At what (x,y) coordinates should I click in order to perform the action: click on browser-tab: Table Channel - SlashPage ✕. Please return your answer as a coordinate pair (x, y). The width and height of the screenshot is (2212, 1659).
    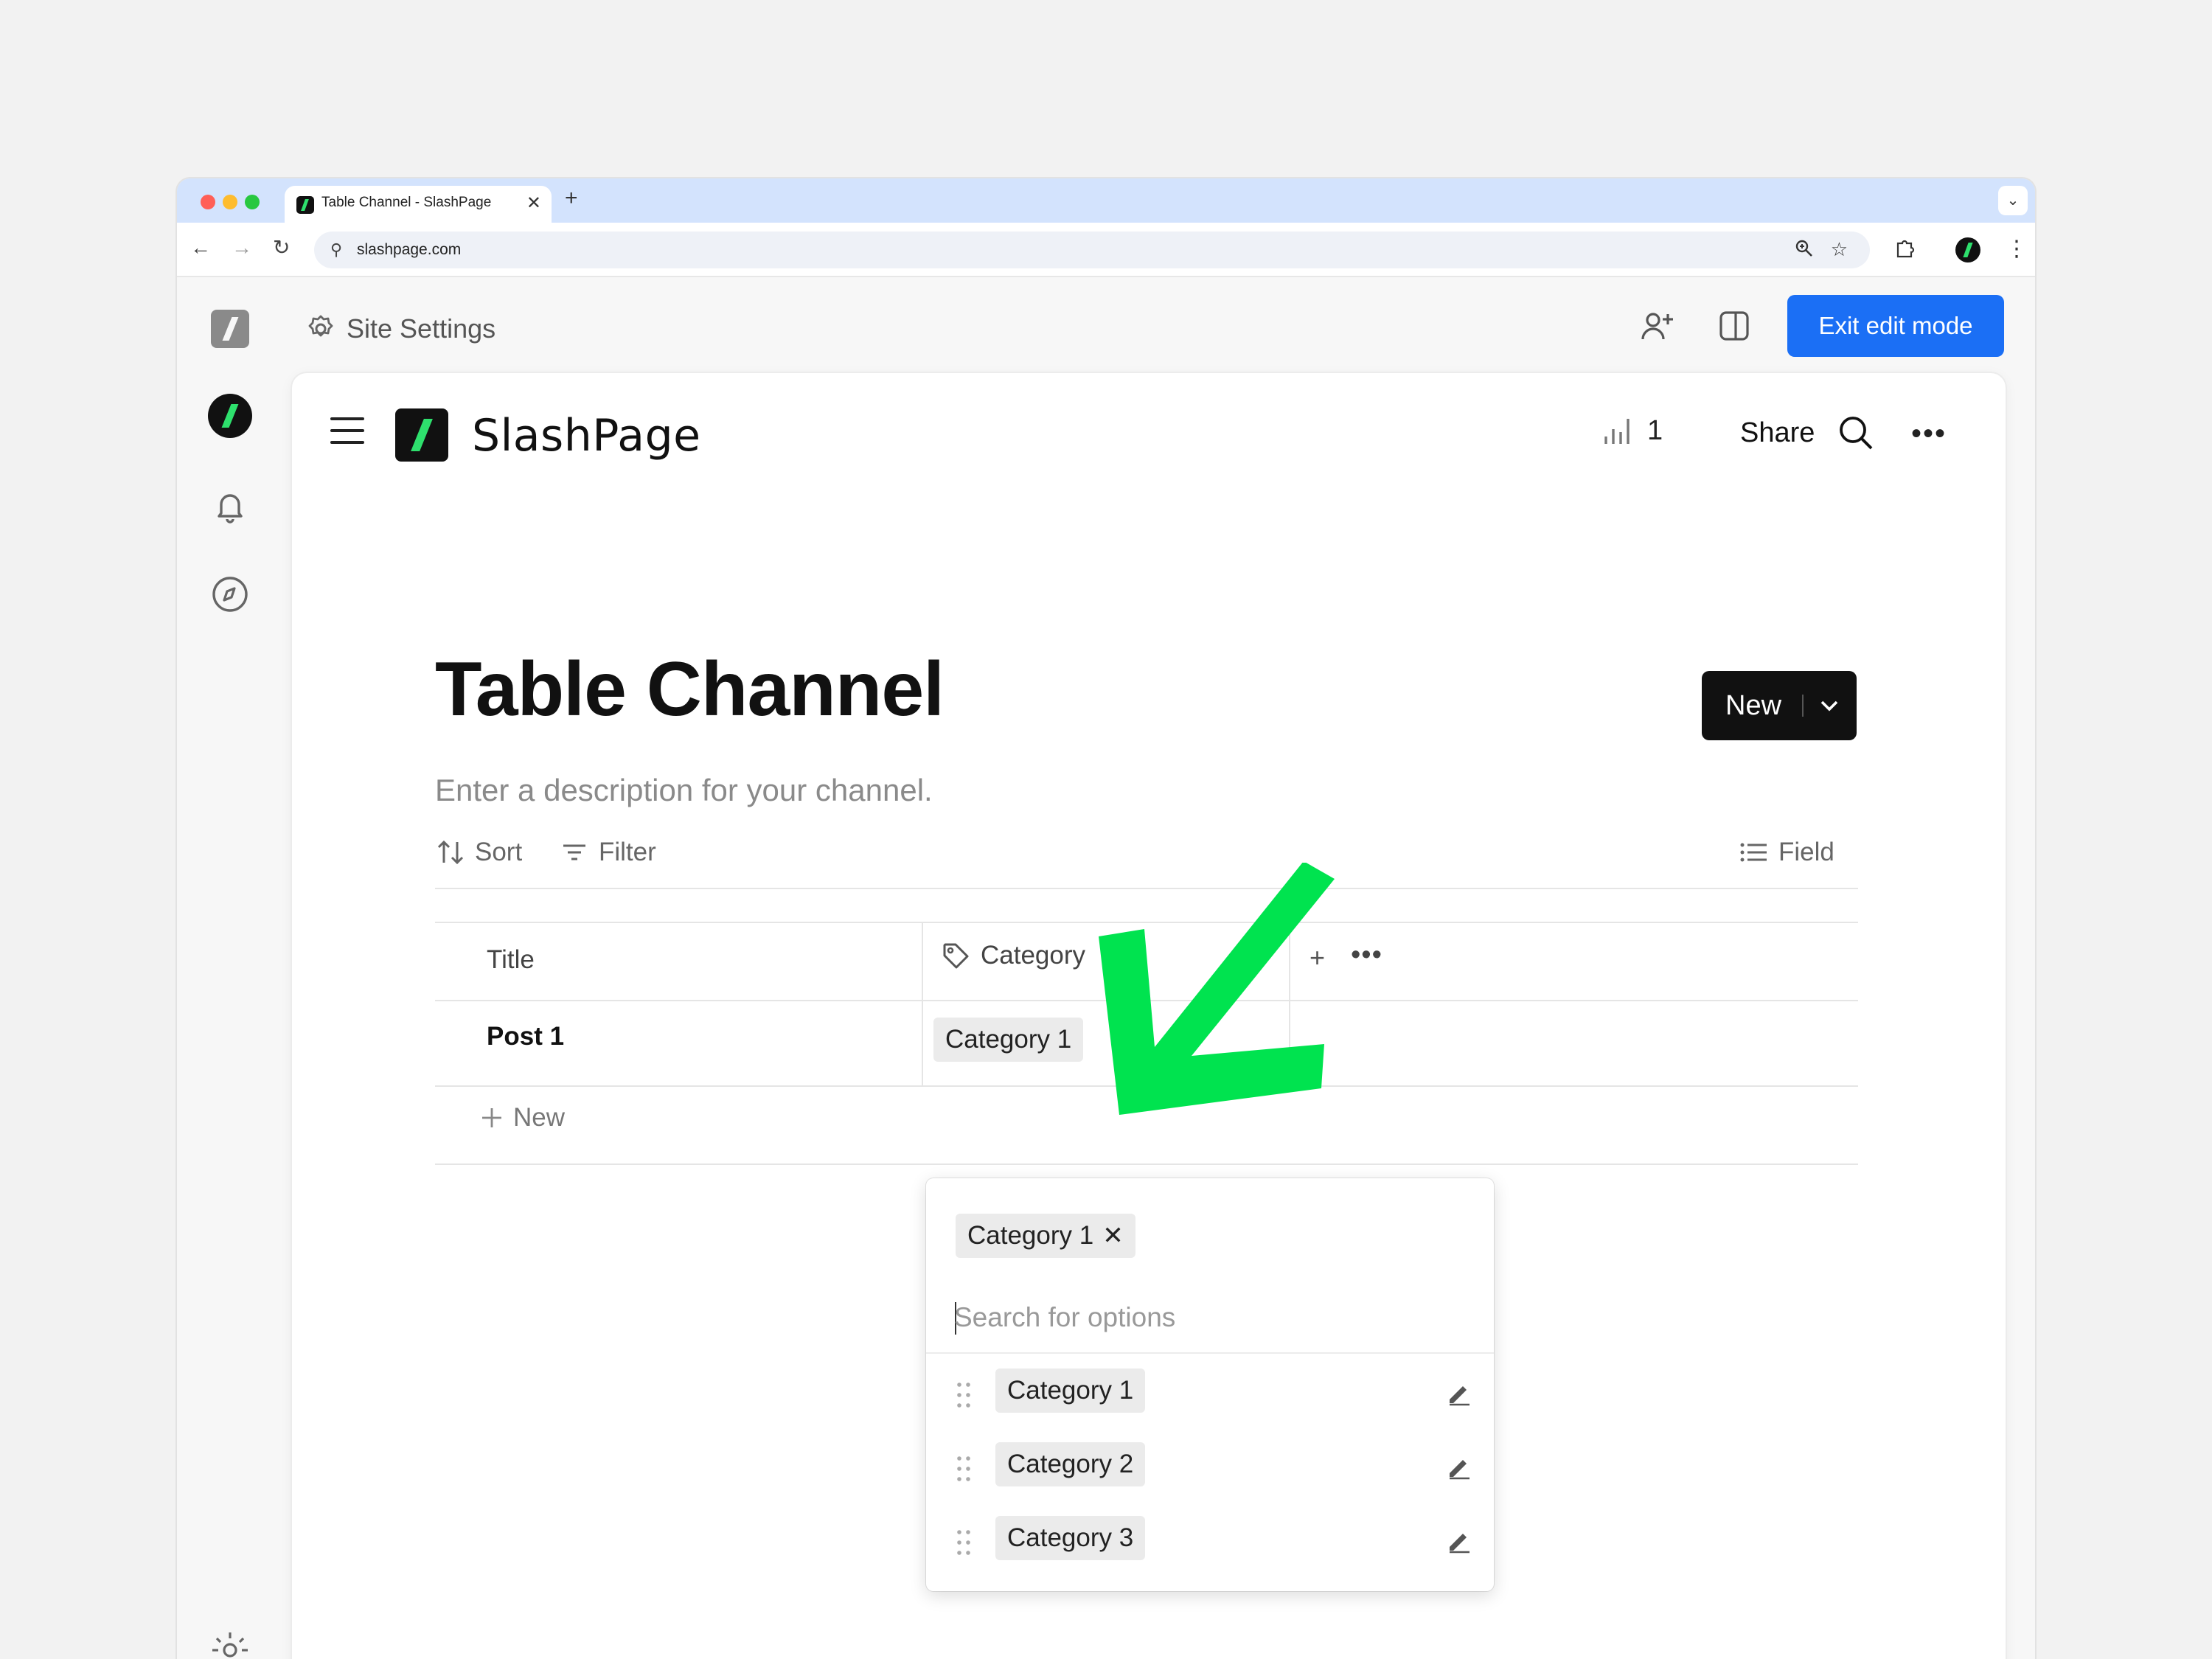
    Looking at the image, I should click on (418, 204).